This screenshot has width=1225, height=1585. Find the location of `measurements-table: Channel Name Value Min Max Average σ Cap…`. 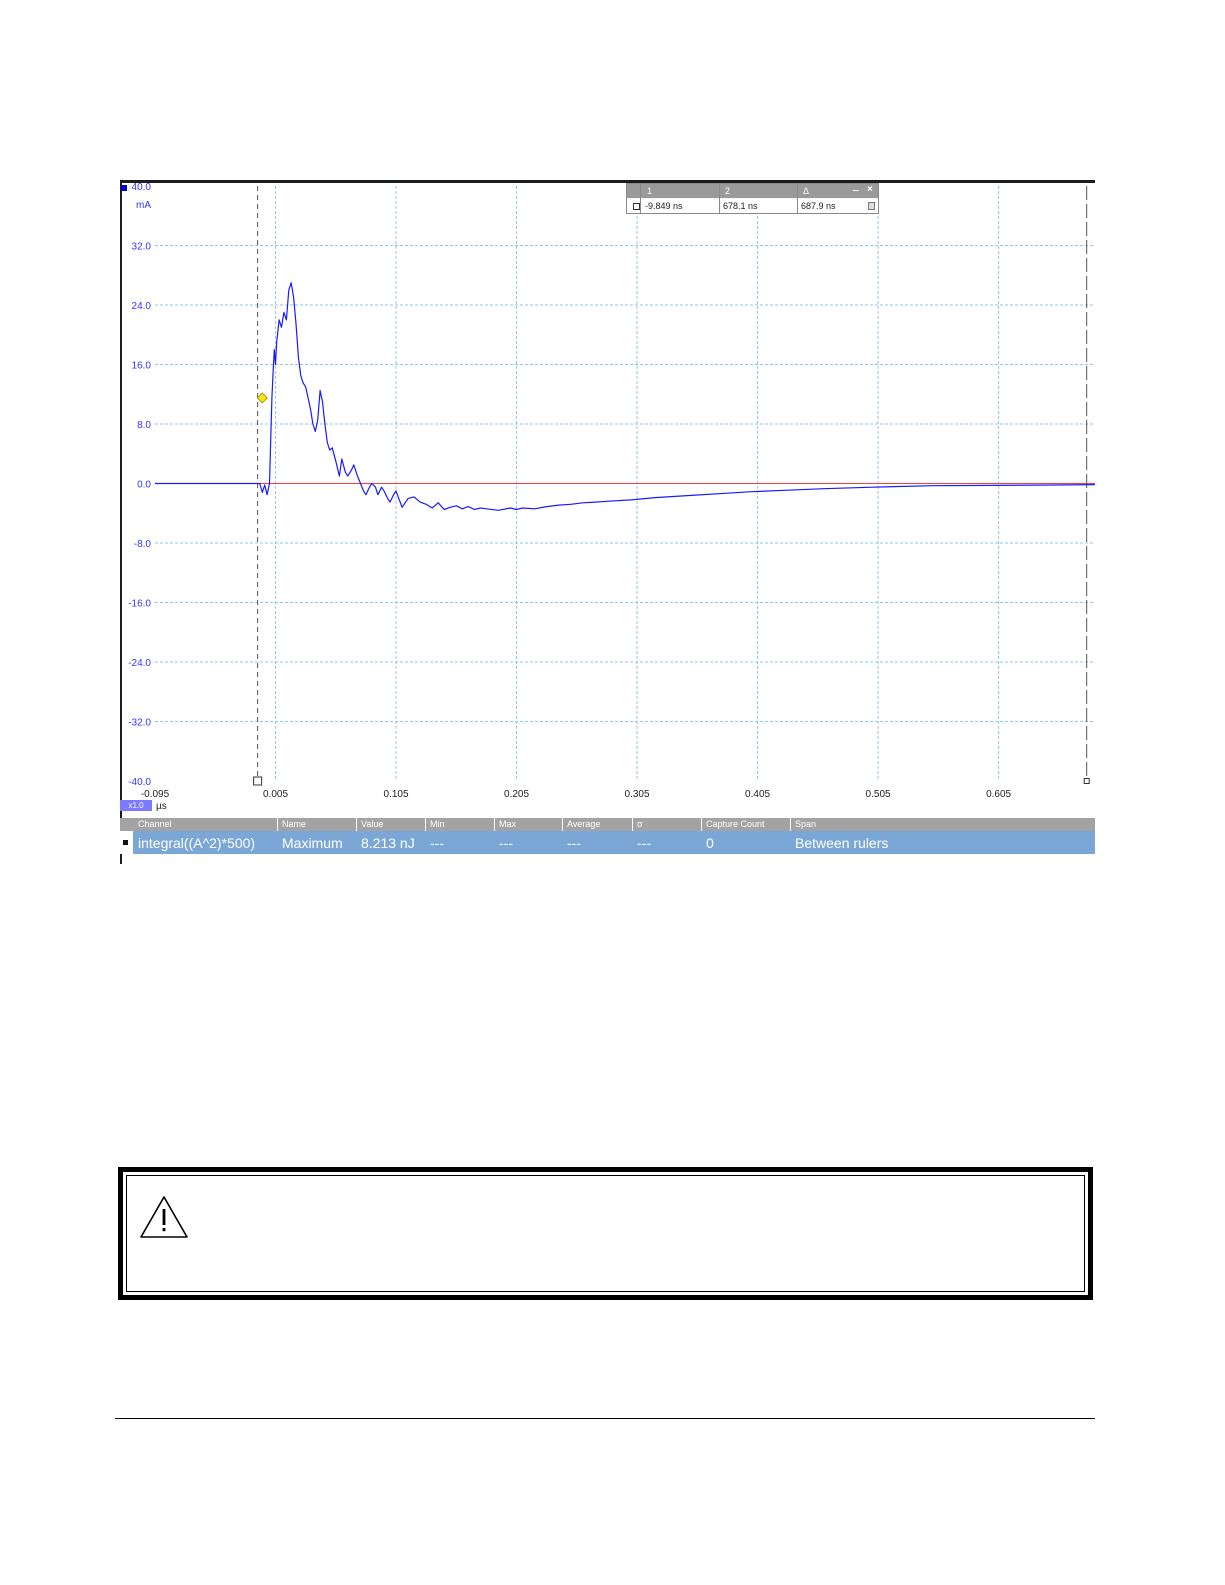

measurements-table: Channel Name Value Min Max Average σ Cap… is located at coordinates (607, 836).